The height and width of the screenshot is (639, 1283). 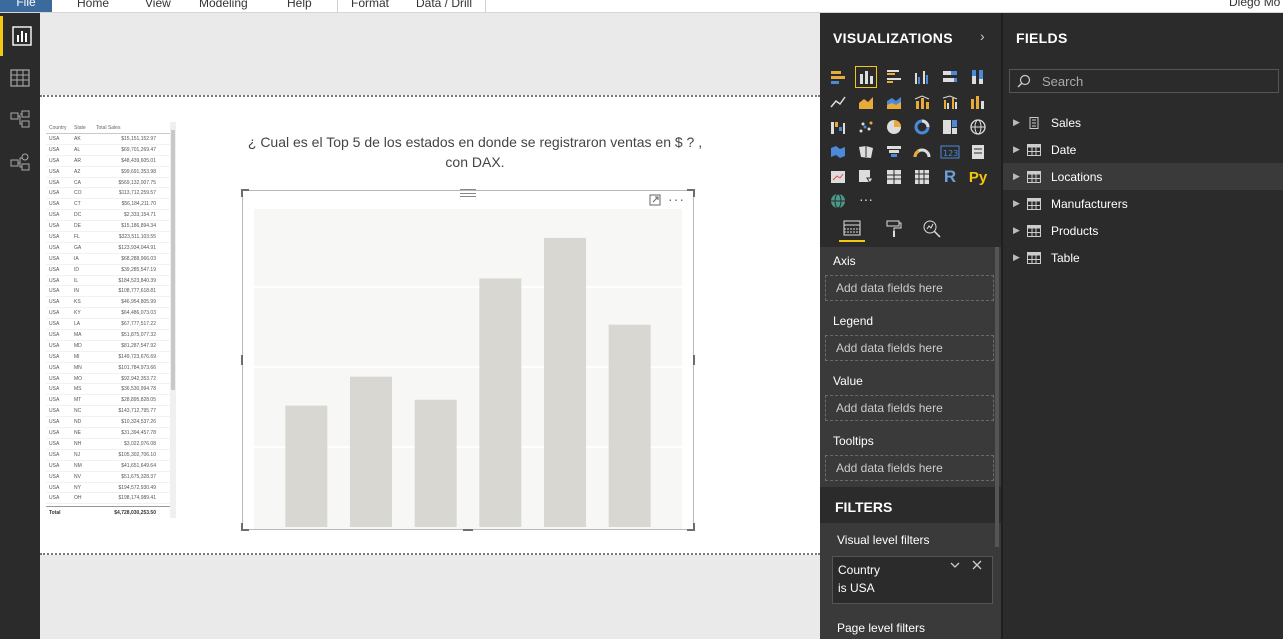 What do you see at coordinates (111, 368) in the screenshot?
I see `table-row: USA MN $101,784,973.66` at bounding box center [111, 368].